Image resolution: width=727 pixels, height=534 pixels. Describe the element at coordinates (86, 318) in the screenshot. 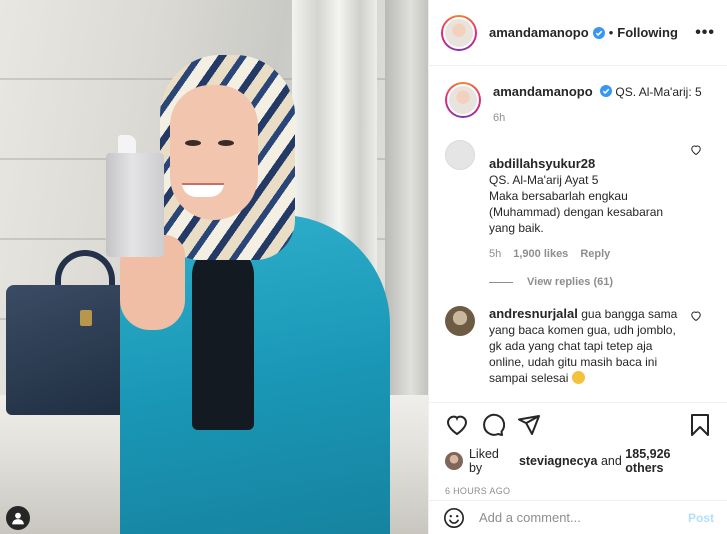

I see `handbag-lock` at that location.